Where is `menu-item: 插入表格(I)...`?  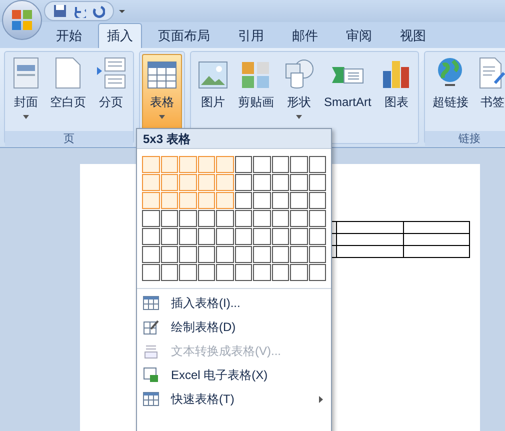 menu-item: 插入表格(I)... is located at coordinates (234, 303).